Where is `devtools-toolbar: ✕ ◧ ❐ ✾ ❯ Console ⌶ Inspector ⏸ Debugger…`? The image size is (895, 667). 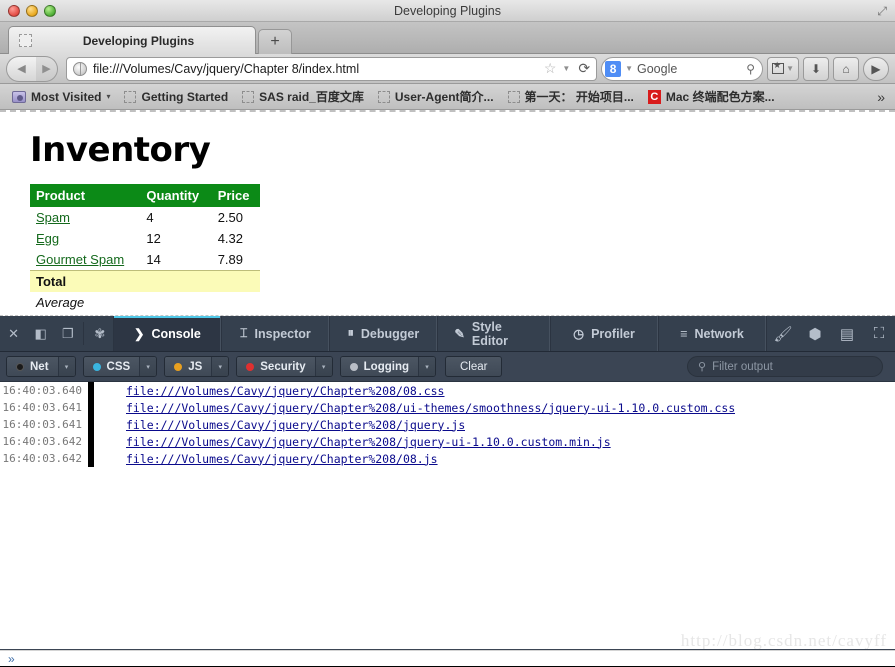 devtools-toolbar: ✕ ◧ ❐ ✾ ❯ Console ⌶ Inspector ⏸ Debugger… is located at coordinates (447, 334).